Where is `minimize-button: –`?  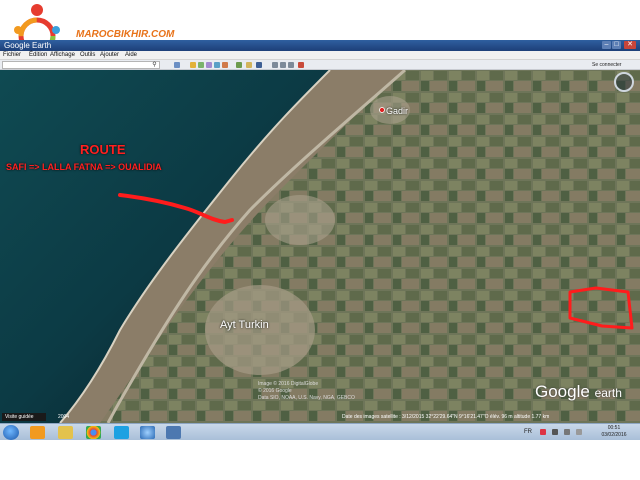 minimize-button: – is located at coordinates (606, 45).